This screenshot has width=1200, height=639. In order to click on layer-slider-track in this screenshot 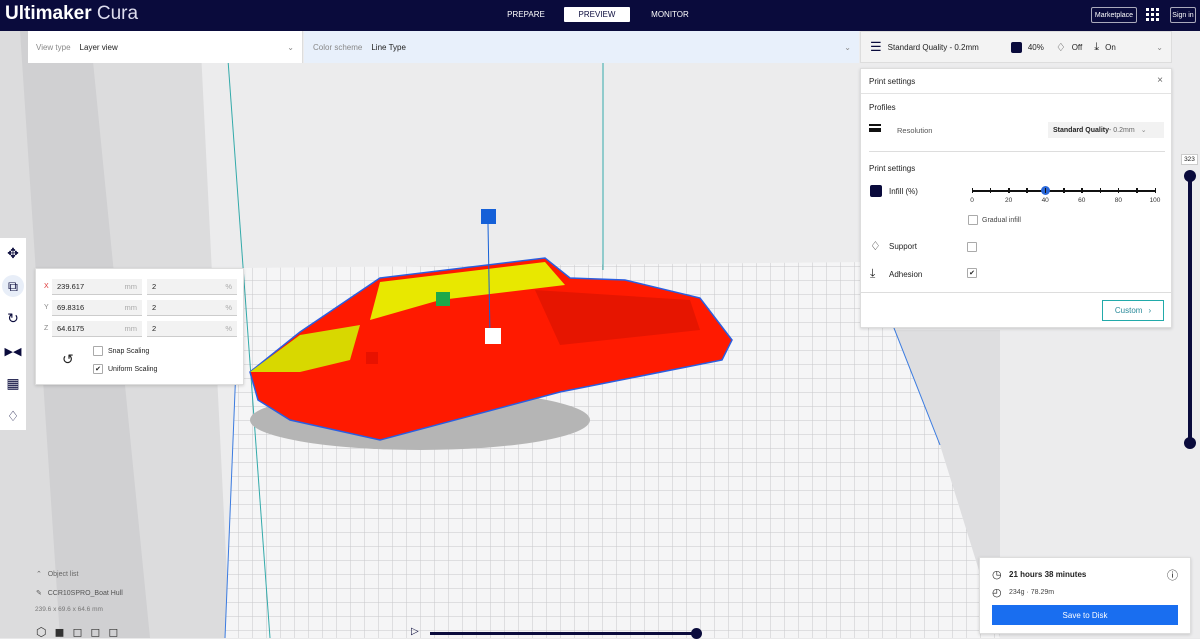, I will do `click(1190, 310)`.